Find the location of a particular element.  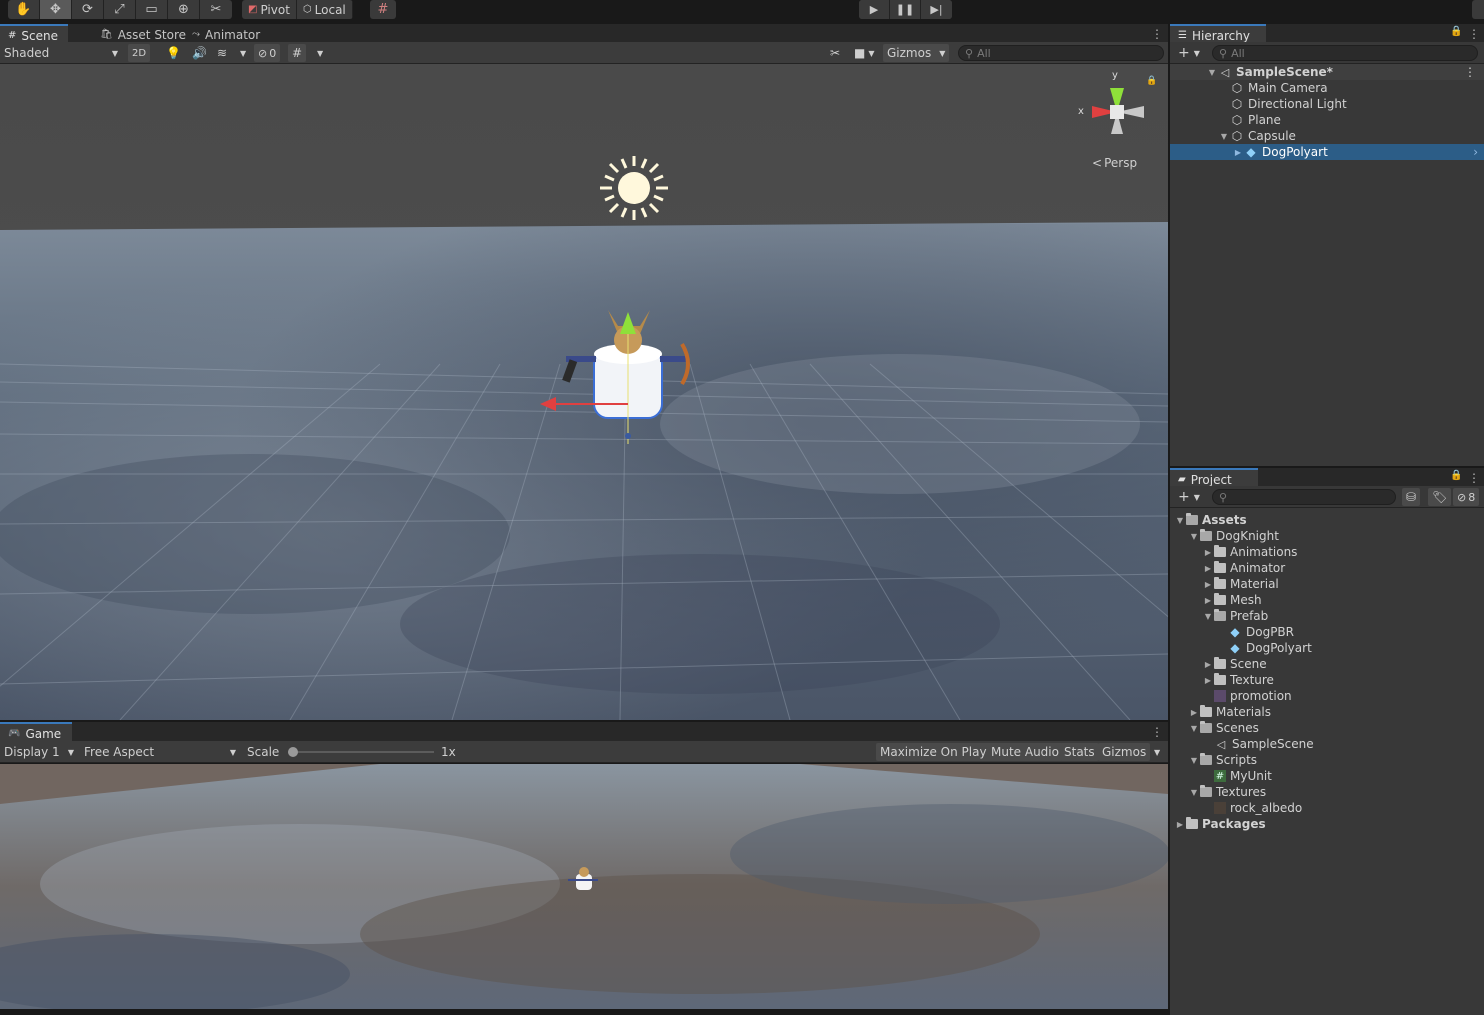

effects-toggle-icon: ≋ is located at coordinates (222, 53).